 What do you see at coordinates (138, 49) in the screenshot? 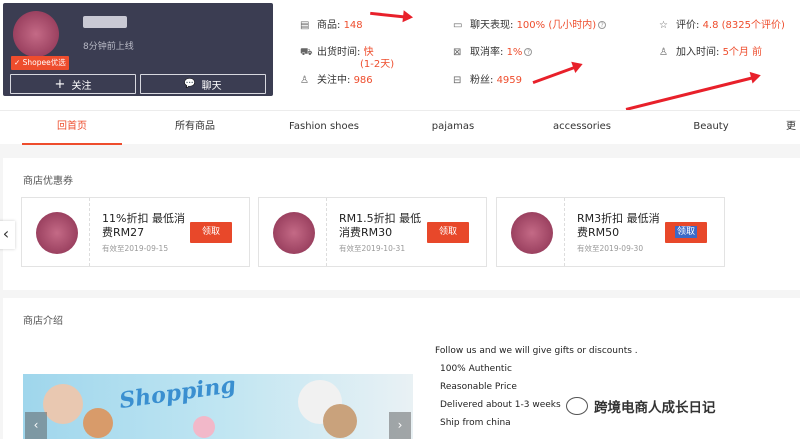
I see `shop-card: 8分钟前上线 ✓ Shopee优选 + 关注 💬 聊天` at bounding box center [138, 49].